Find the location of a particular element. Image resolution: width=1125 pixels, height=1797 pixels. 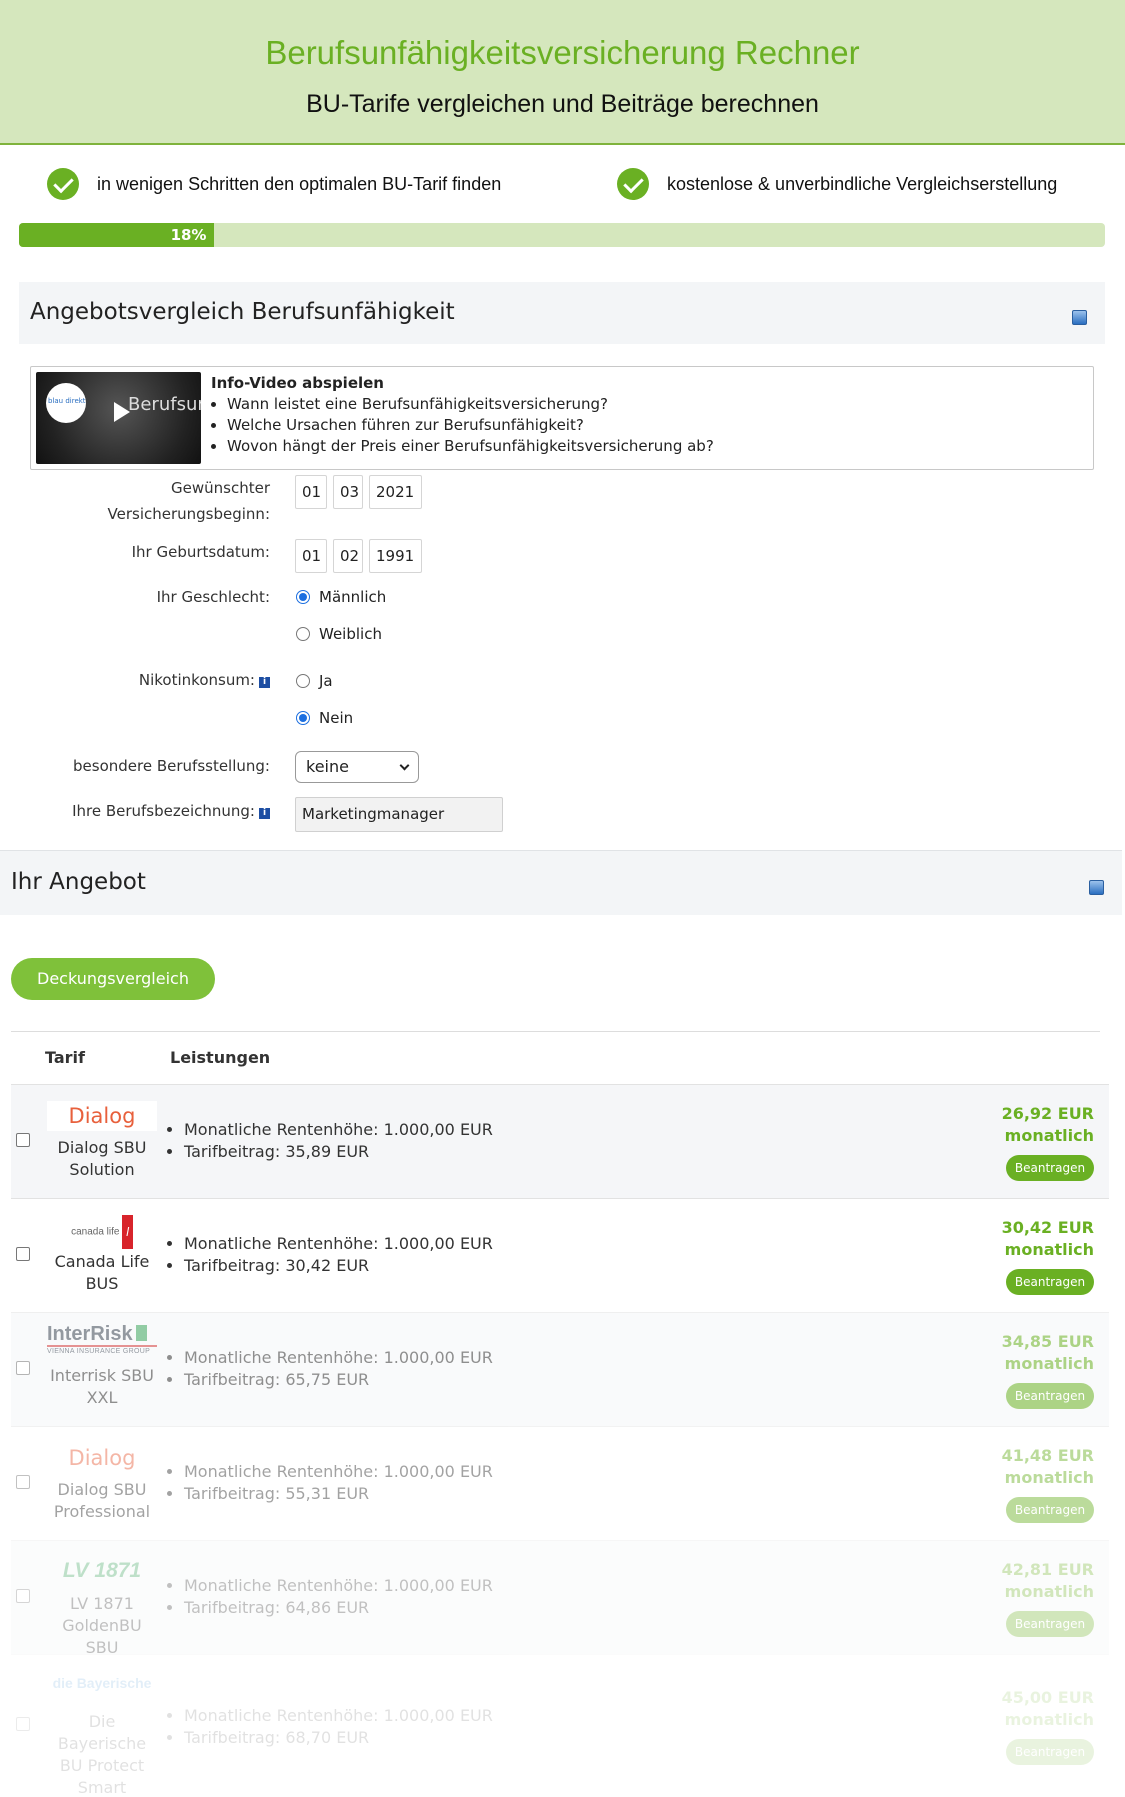

tariff-name: Dialog SBU Professional is located at coordinates (102, 1500).